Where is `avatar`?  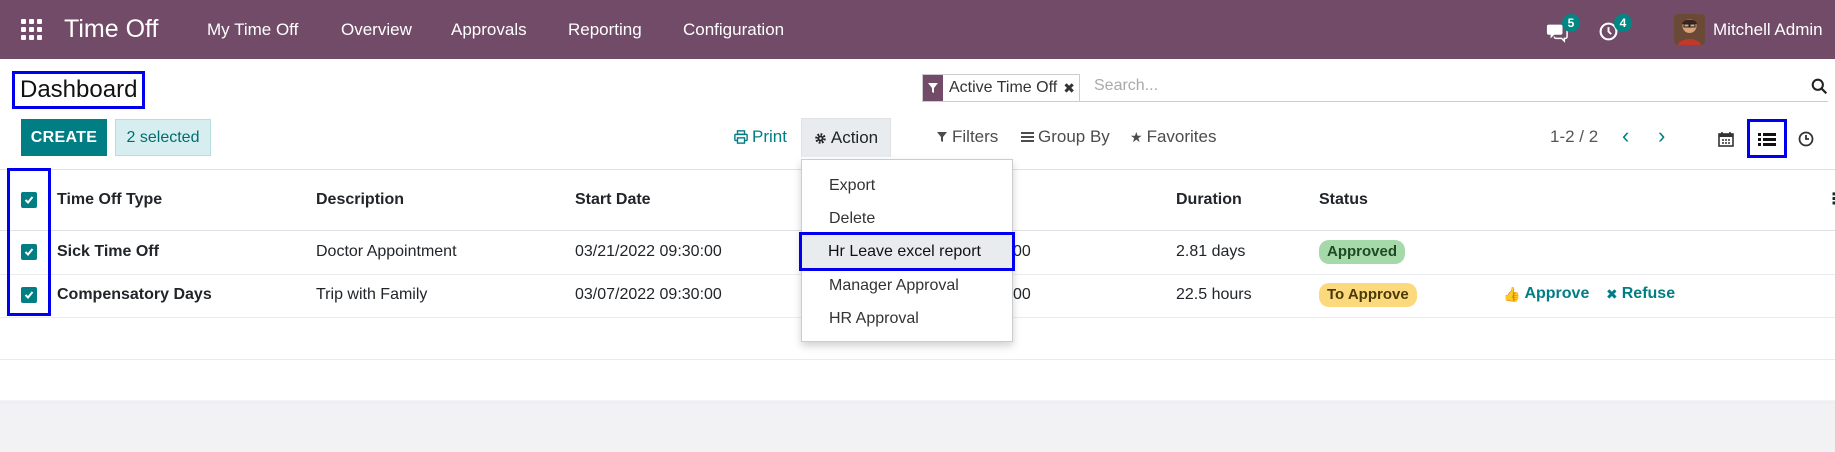
avatar is located at coordinates (1689, 29).